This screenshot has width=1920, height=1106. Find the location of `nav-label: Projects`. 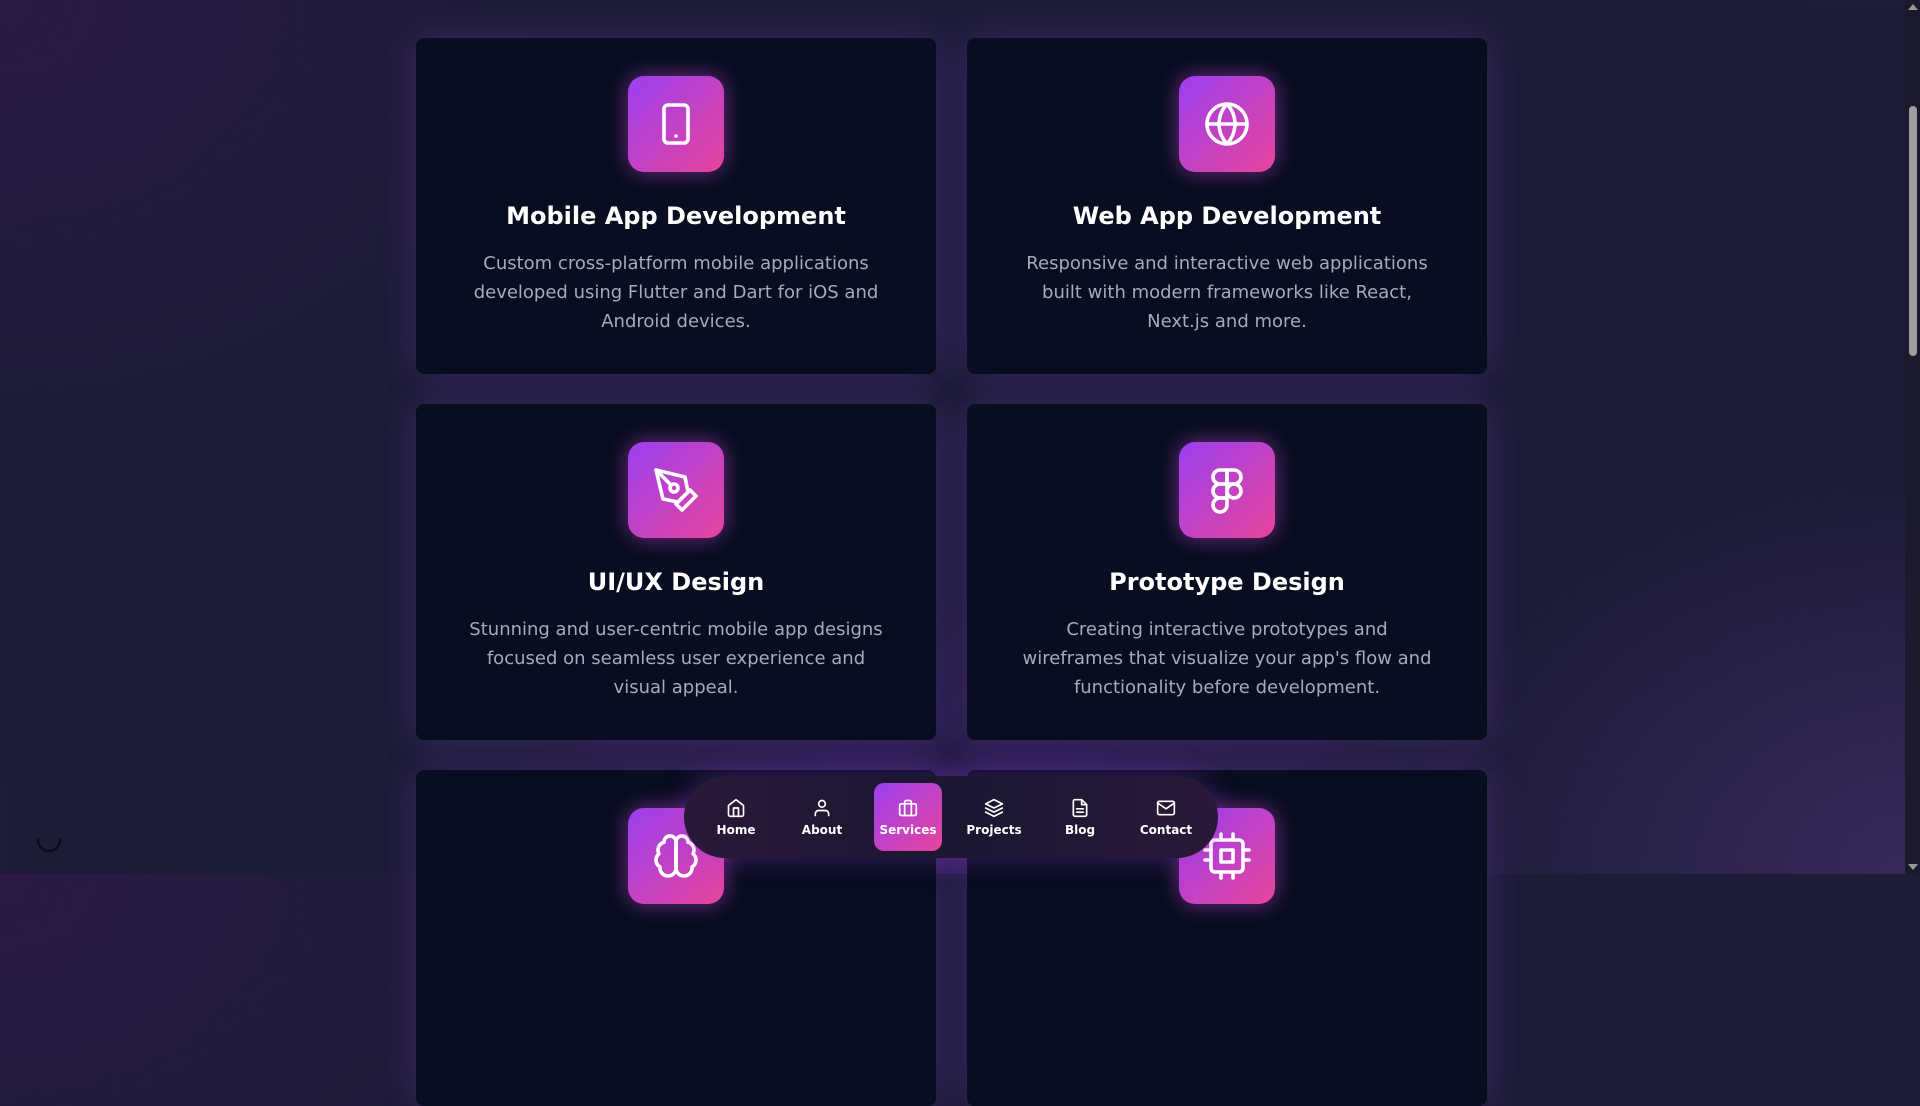

nav-label: Projects is located at coordinates (994, 829).